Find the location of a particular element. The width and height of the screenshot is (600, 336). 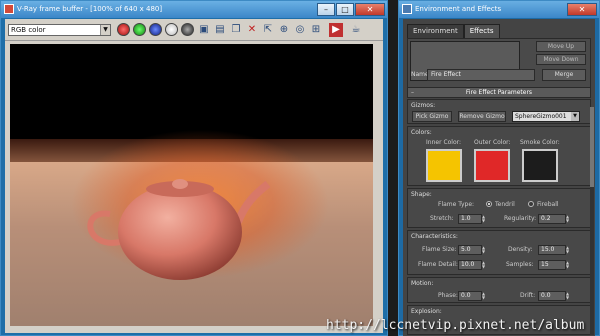

gizmo-dropdown-value: SphereGizmo001 is located at coordinates (541, 116).